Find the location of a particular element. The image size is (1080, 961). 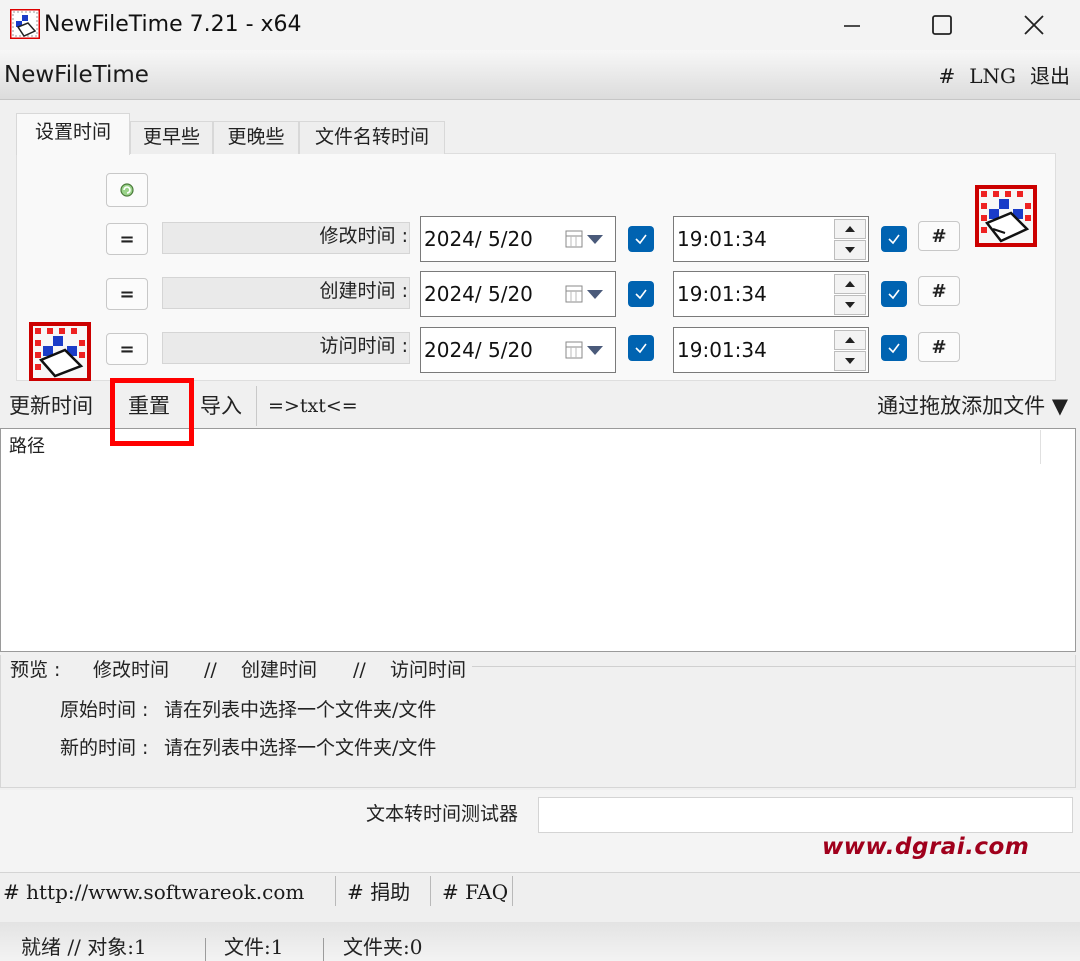

accessed-time-spin-down is located at coordinates (850, 361).